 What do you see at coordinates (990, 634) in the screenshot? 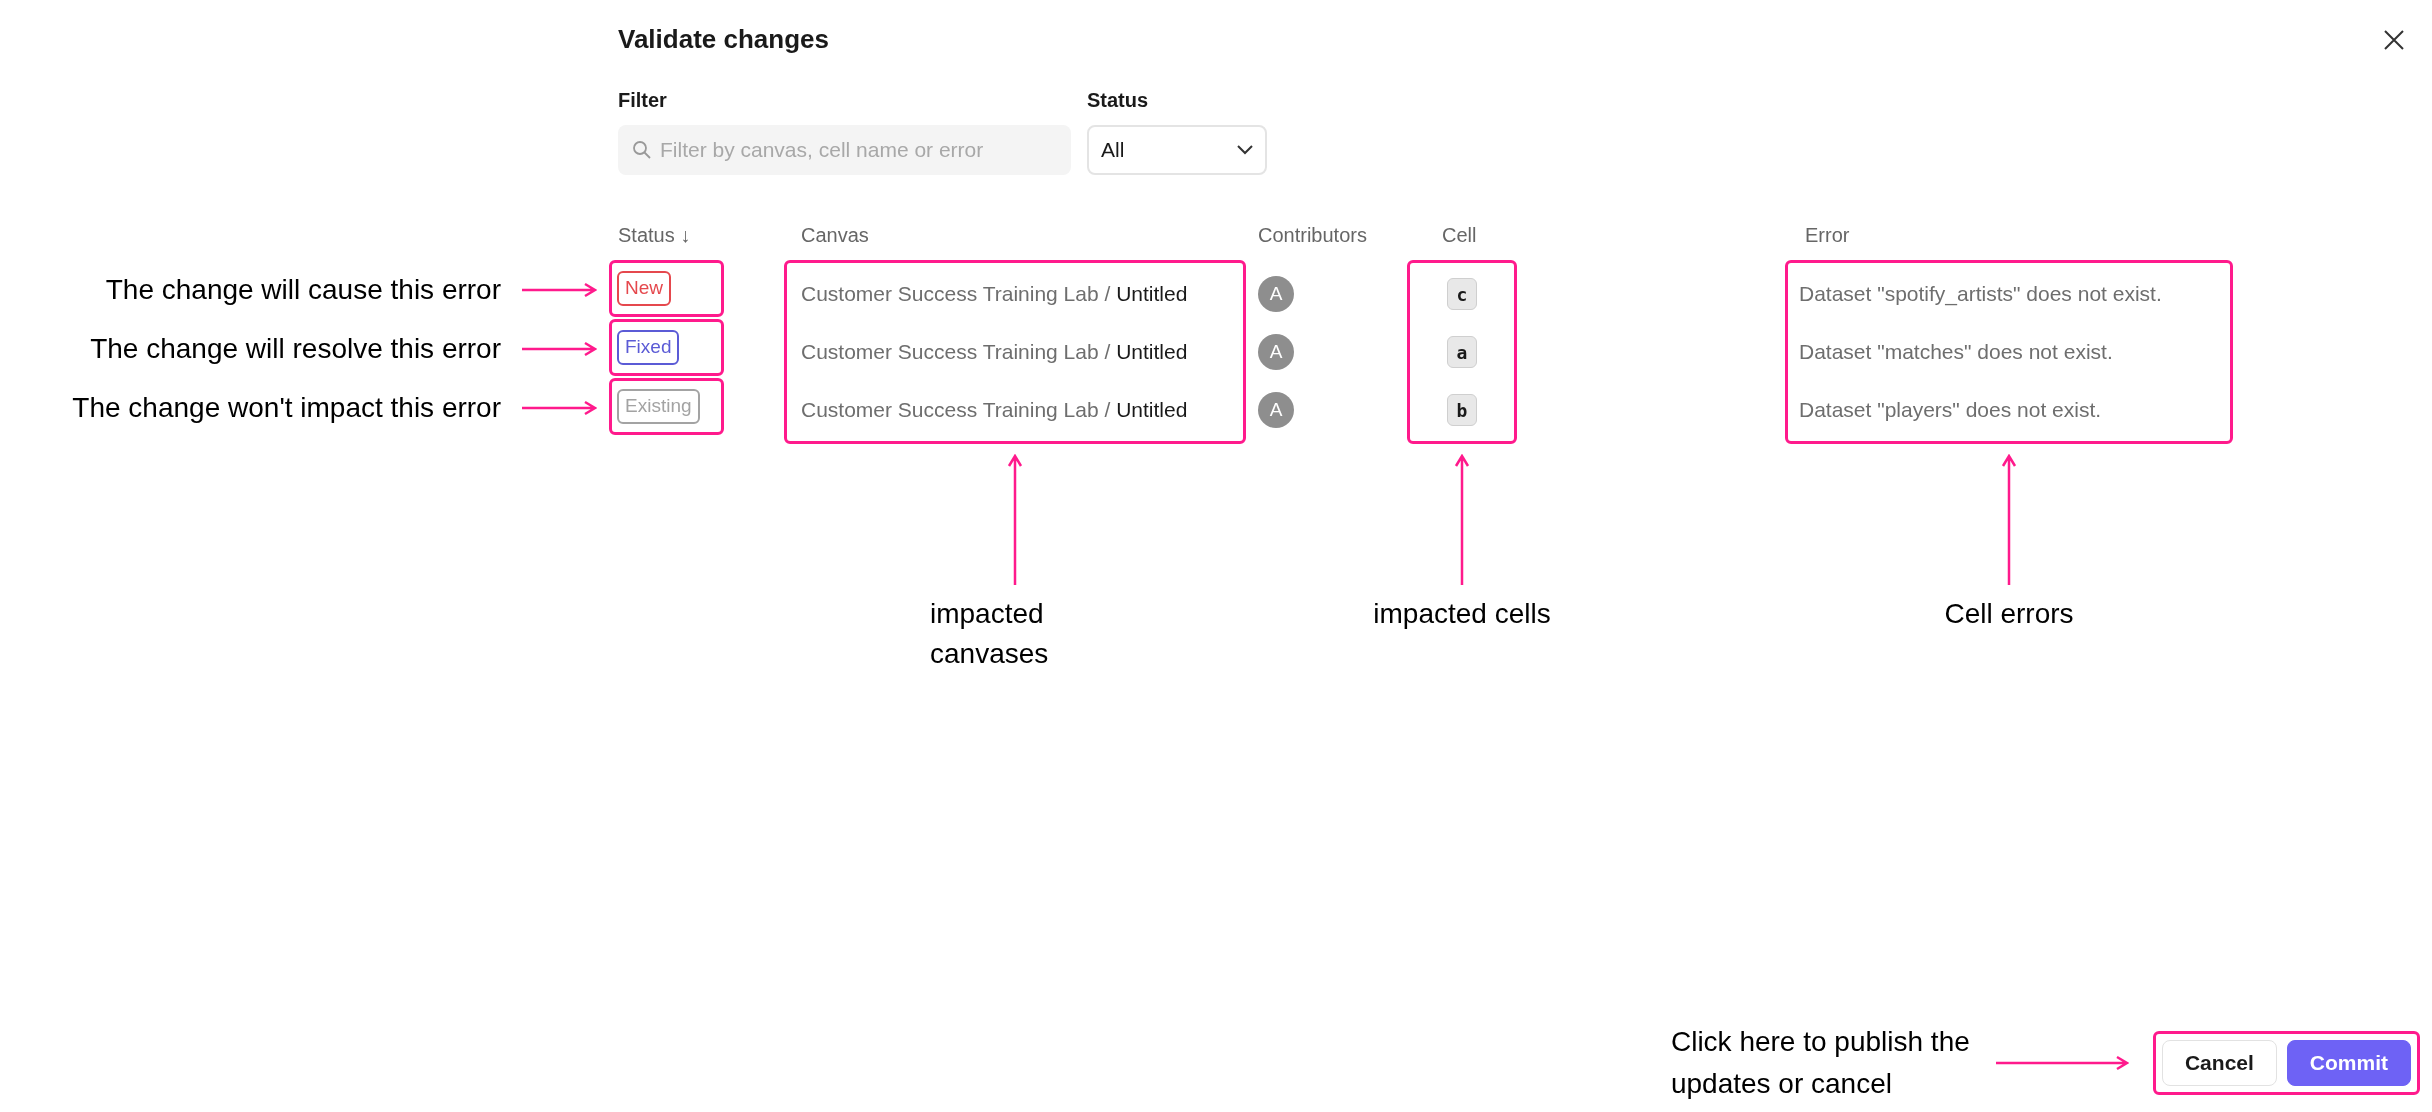
I see `annotation-text: impacted canvases` at bounding box center [990, 634].